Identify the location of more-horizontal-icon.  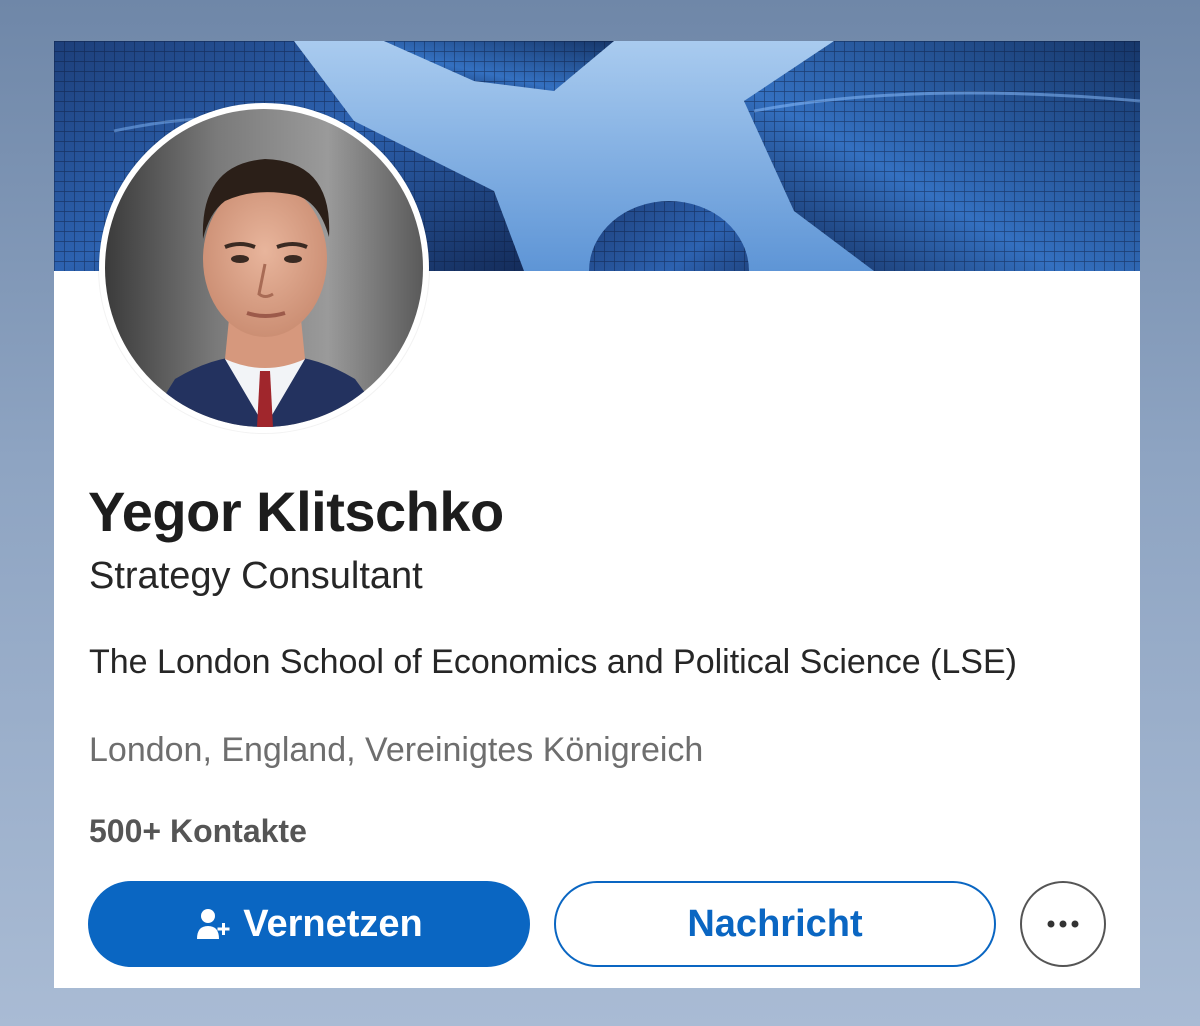
(1063, 924).